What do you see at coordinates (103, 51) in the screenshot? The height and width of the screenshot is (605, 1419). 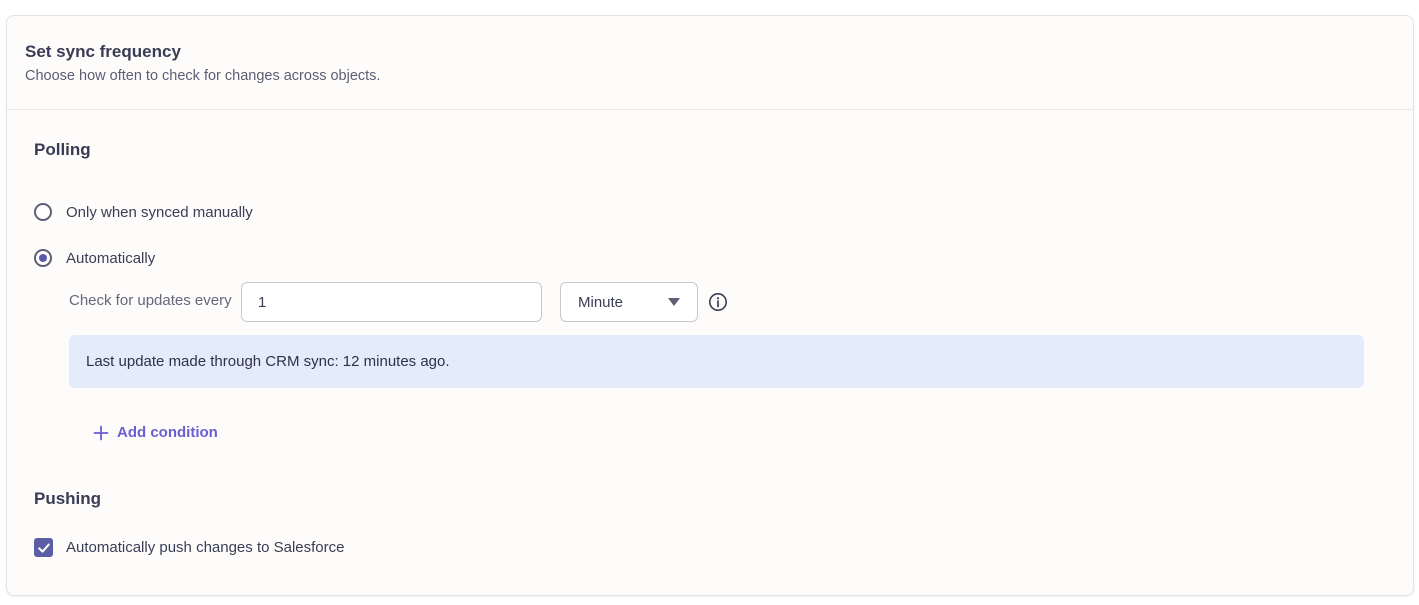 I see `card-title: Set sync frequency` at bounding box center [103, 51].